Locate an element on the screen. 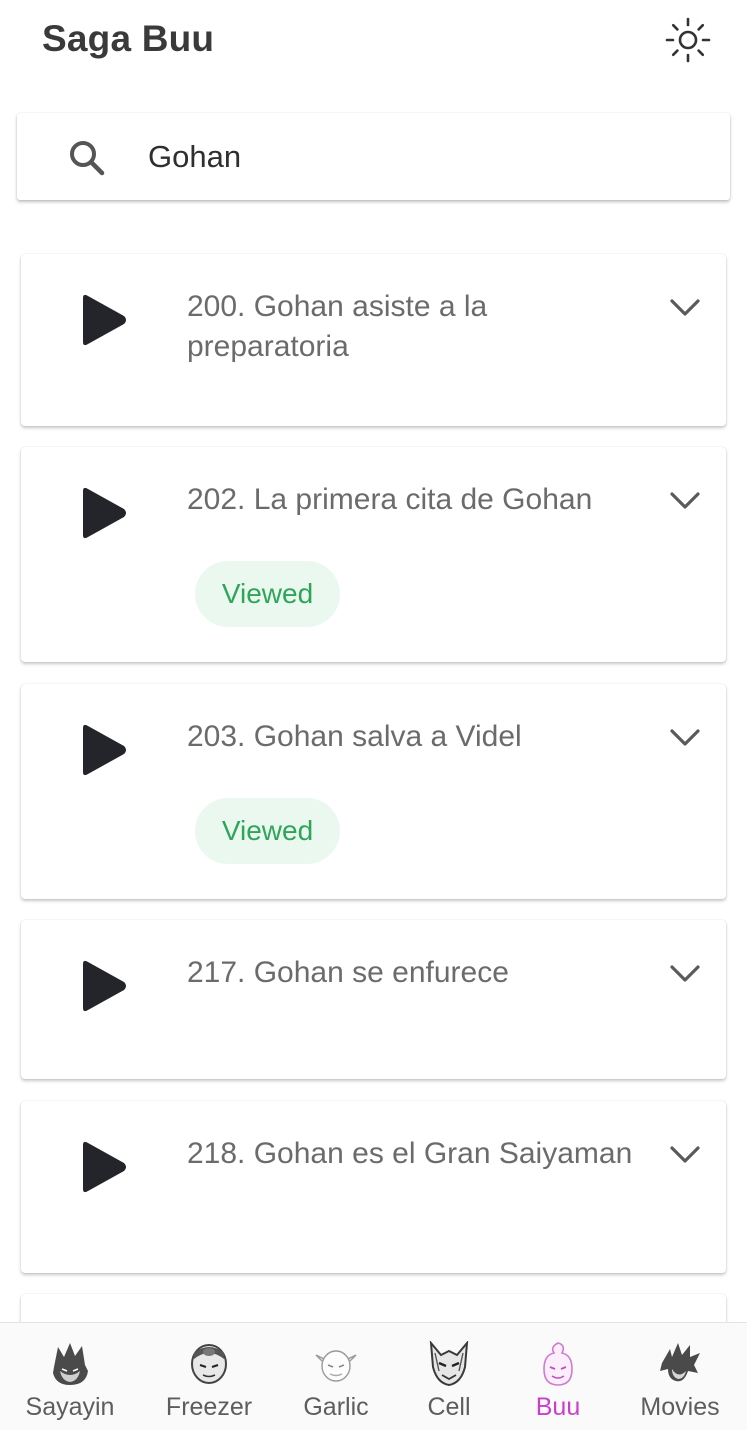 The height and width of the screenshot is (1430, 747). bottom-navigation: Sayayin Freezer Garlic Cell Buu Movies is located at coordinates (373, 1376).